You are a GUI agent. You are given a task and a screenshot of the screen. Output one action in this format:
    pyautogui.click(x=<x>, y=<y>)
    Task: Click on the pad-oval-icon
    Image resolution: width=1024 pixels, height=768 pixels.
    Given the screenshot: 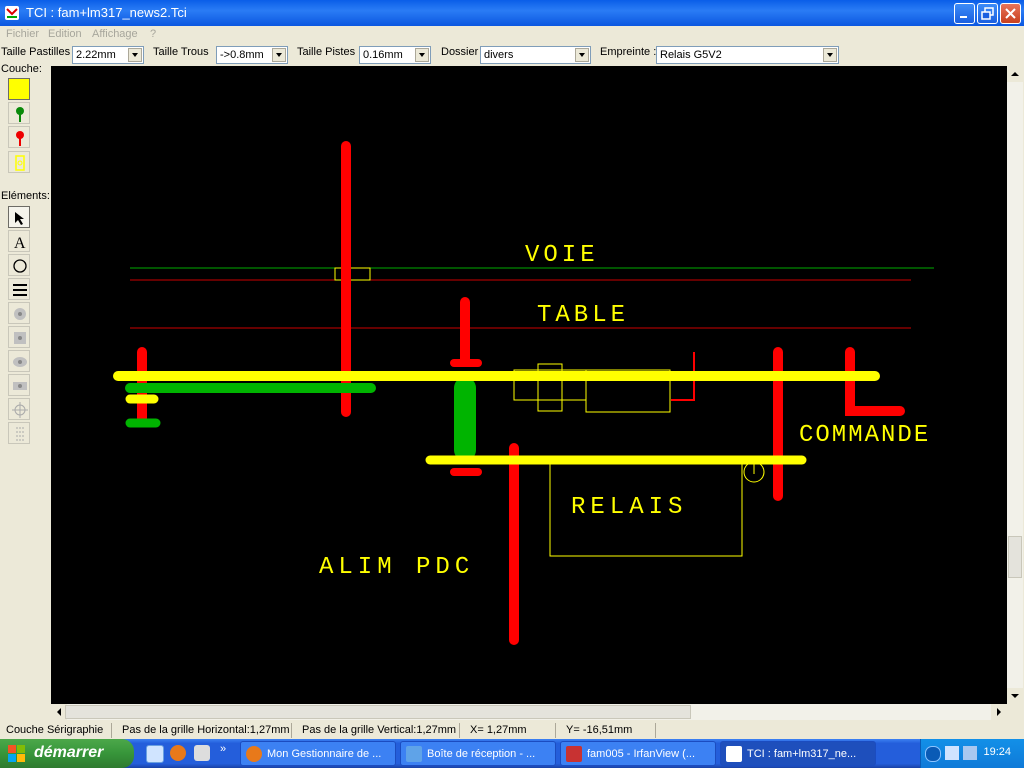 What is the action you would take?
    pyautogui.click(x=20, y=362)
    